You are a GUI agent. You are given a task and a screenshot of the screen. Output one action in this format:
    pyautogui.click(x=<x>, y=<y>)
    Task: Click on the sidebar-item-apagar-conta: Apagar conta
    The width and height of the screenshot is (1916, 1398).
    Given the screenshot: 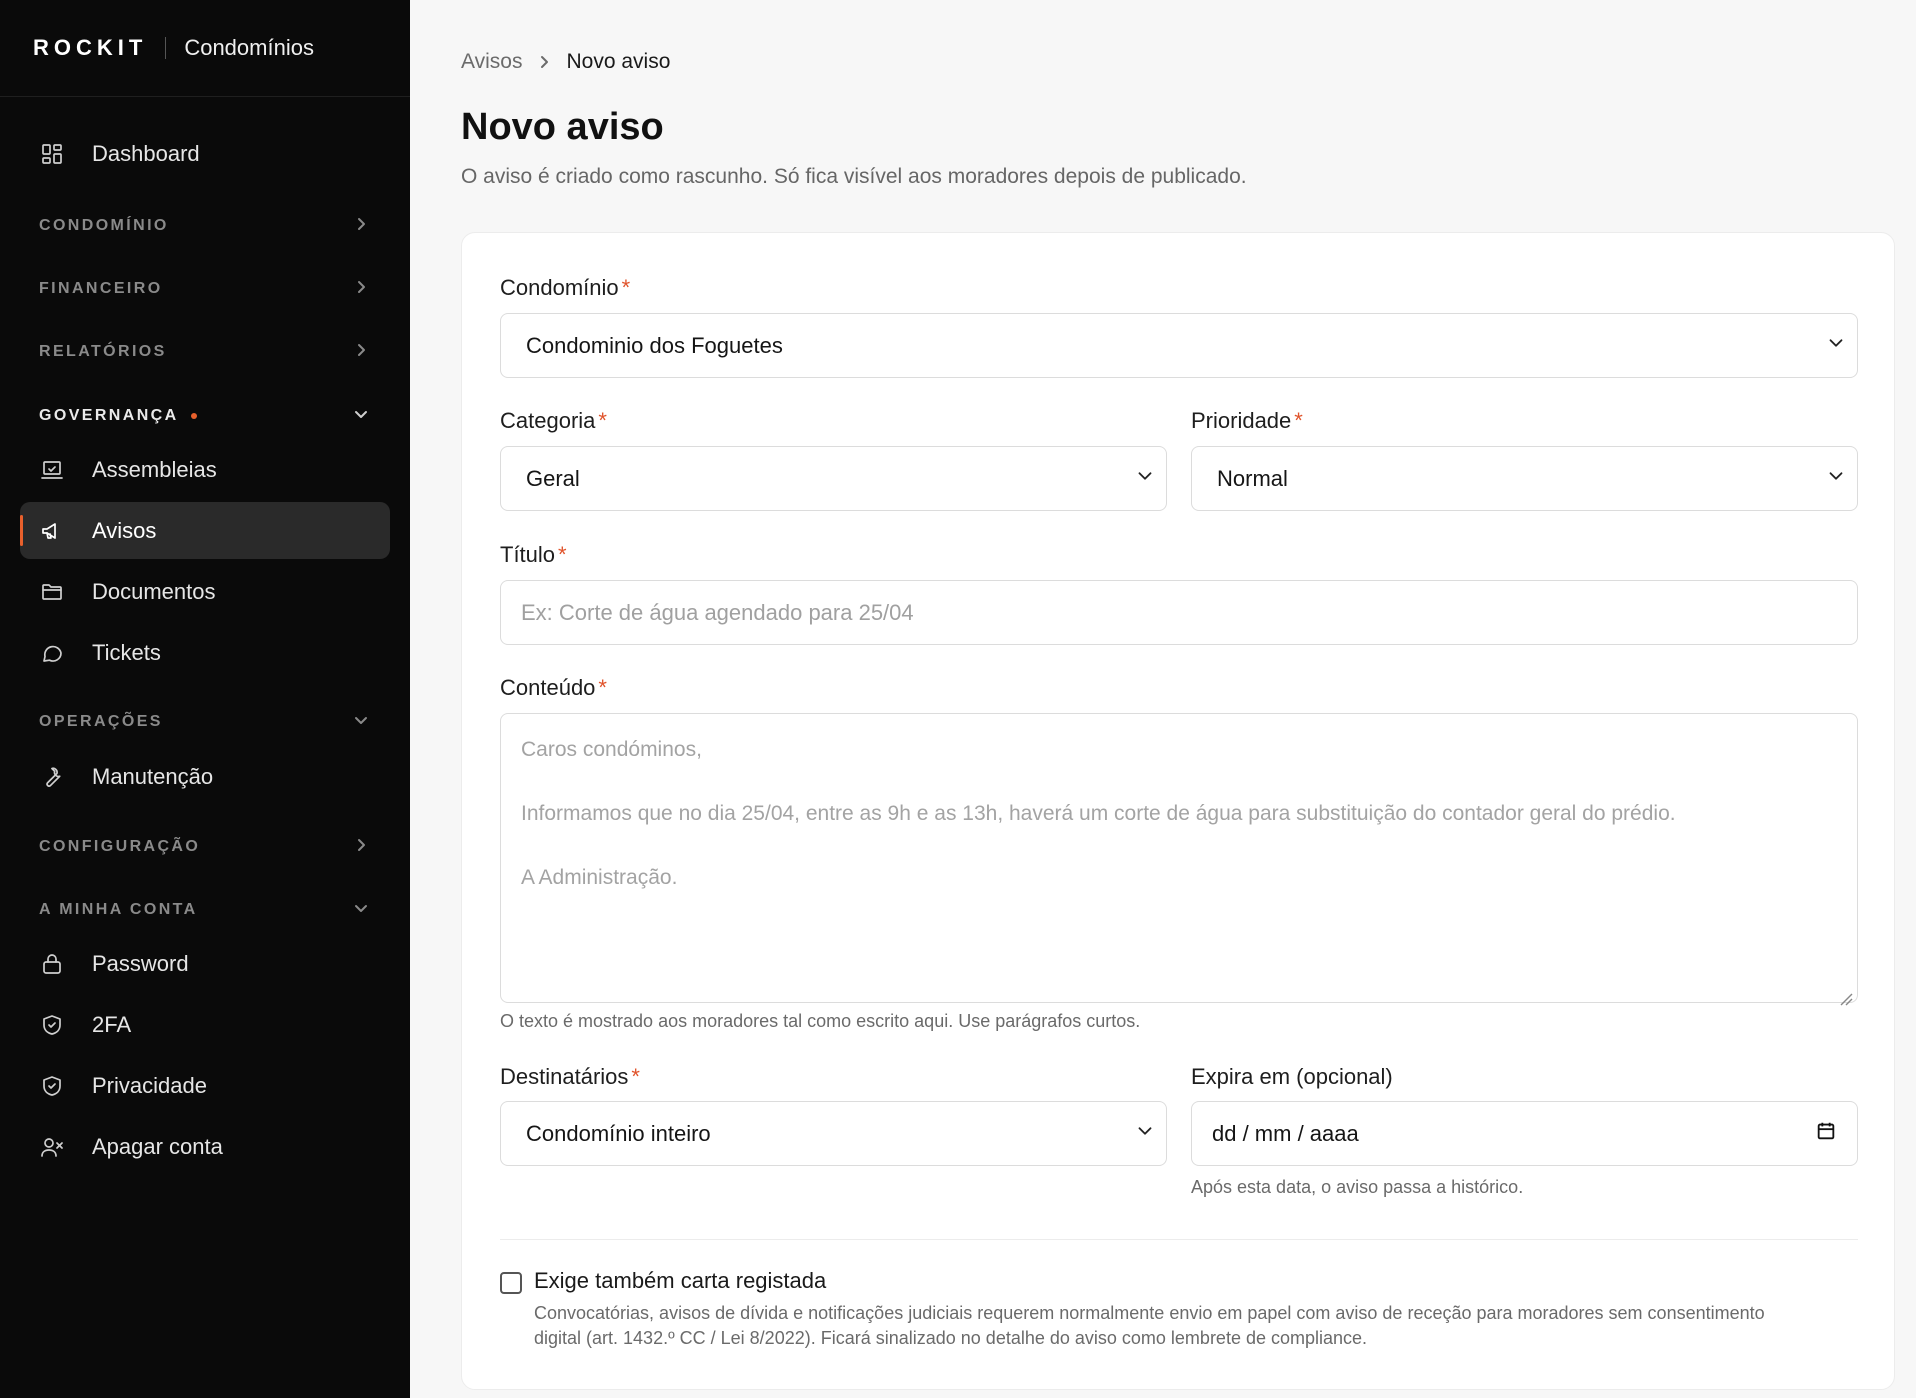 What is the action you would take?
    pyautogui.click(x=205, y=1146)
    